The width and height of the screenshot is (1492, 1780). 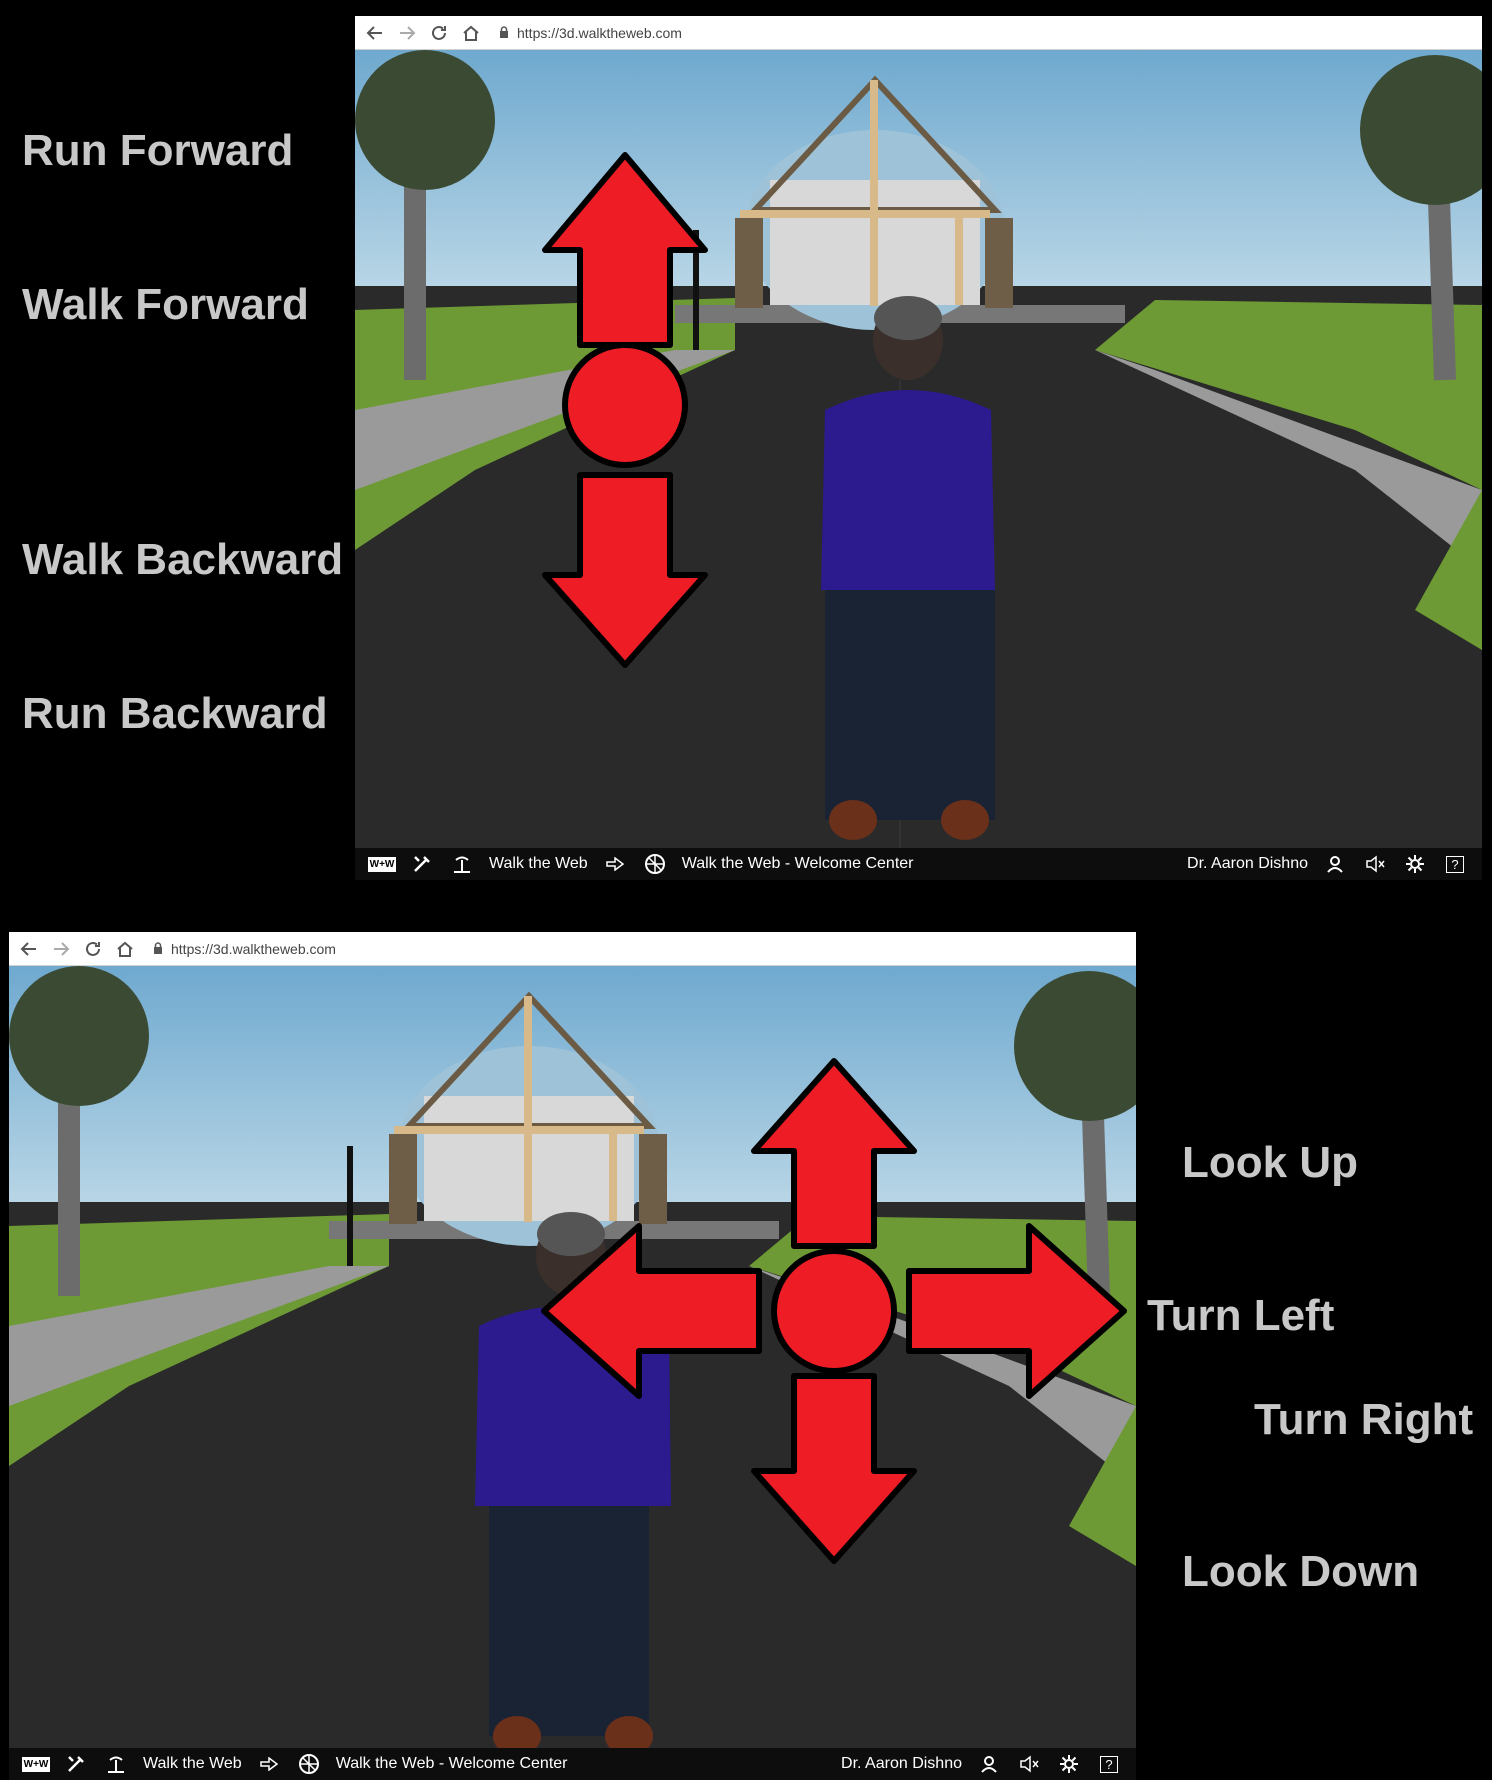 I want to click on walk-center-circle, so click(x=625, y=405).